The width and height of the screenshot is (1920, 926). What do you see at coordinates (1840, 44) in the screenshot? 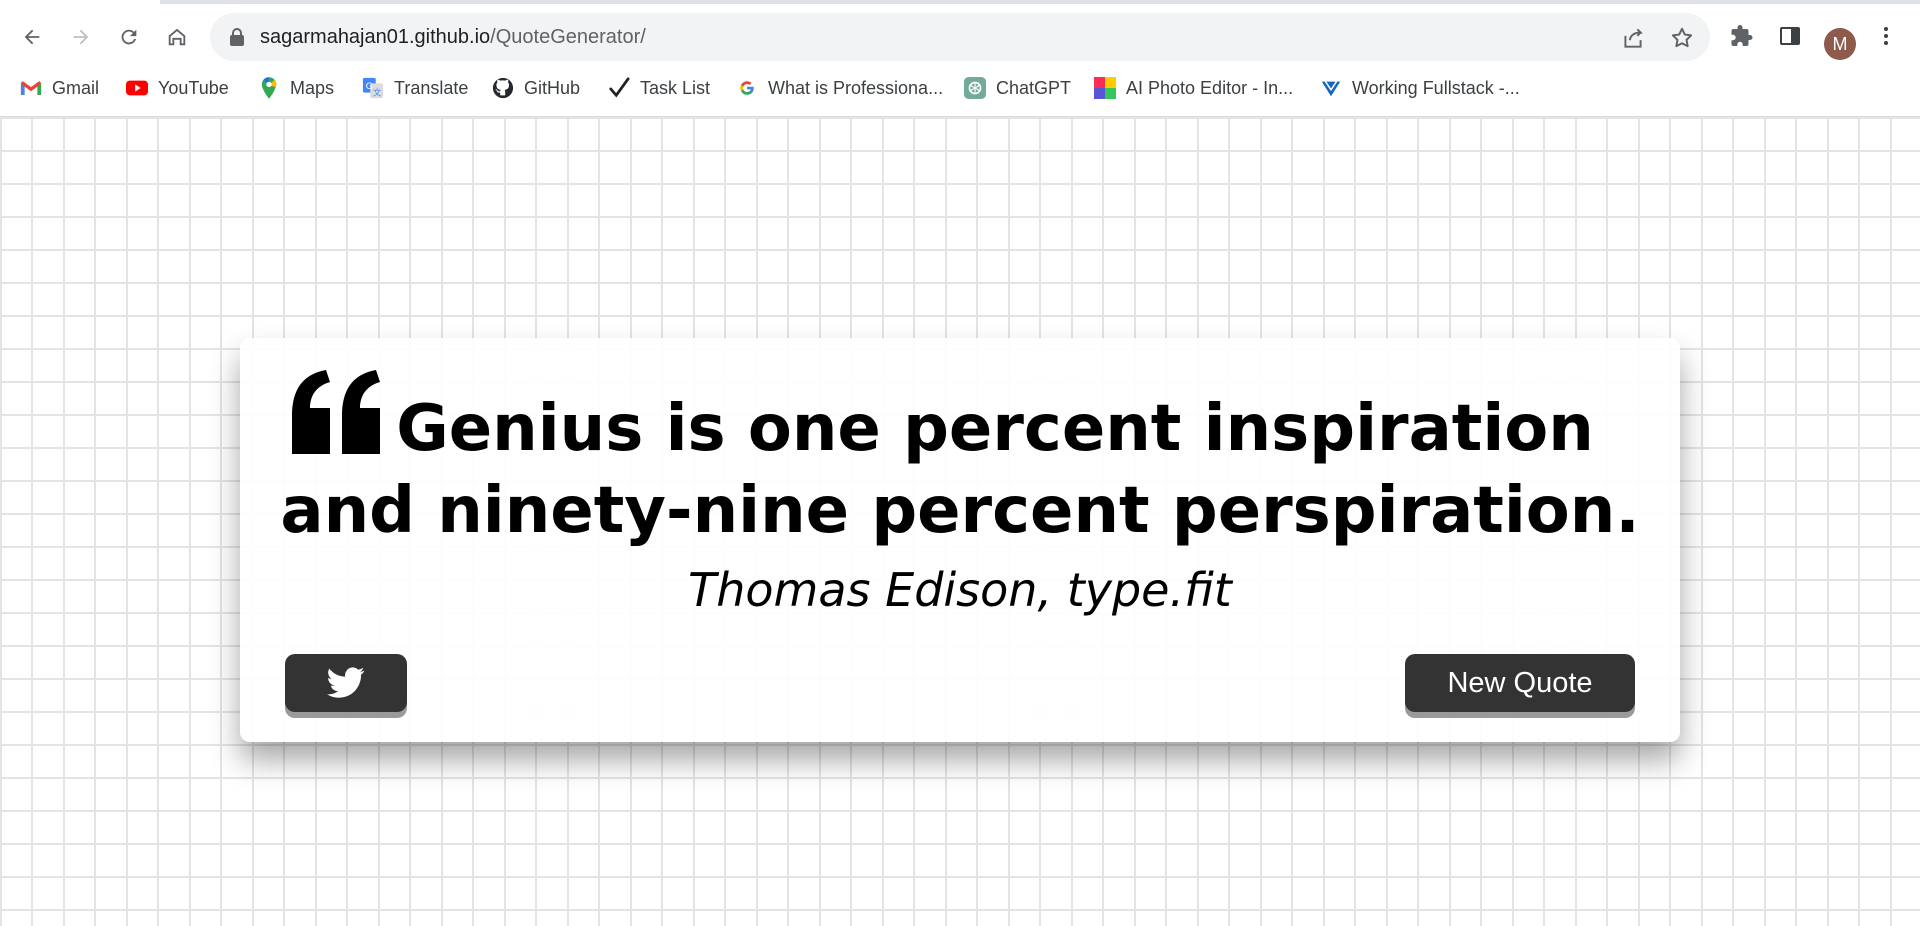
I see `profile-avatar: M` at bounding box center [1840, 44].